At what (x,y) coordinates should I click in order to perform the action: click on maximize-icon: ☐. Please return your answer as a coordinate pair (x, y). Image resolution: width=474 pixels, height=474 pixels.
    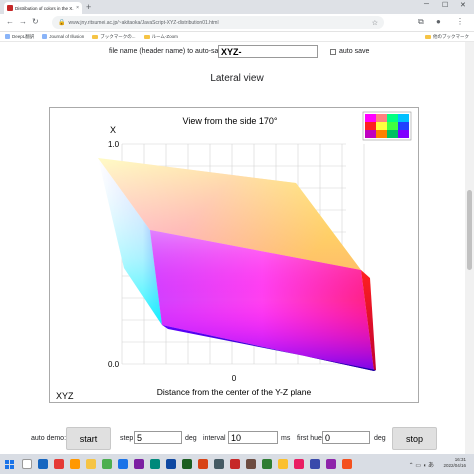
    Looking at the image, I should click on (445, 5).